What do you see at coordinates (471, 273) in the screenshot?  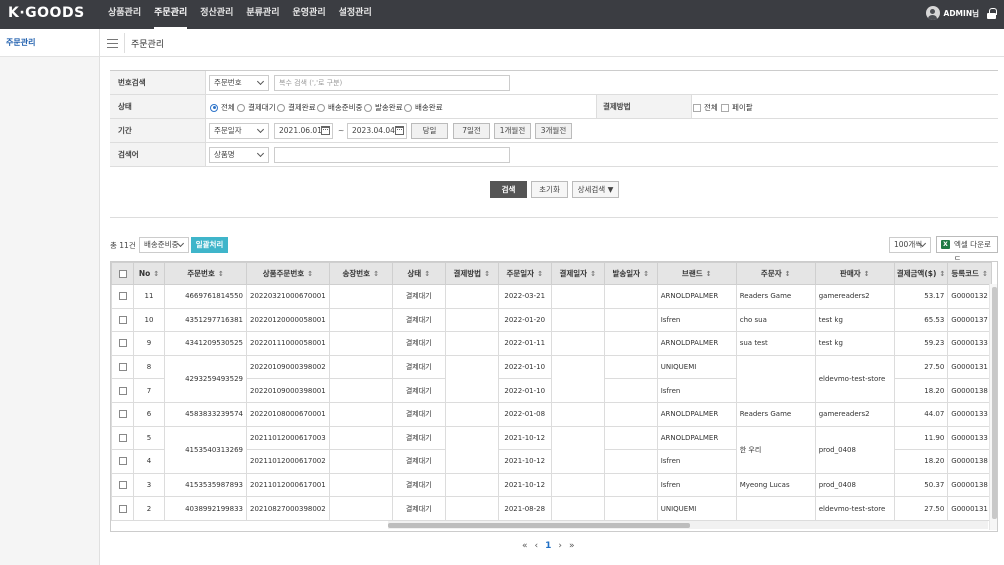 I see `col-pay-method: 결제방법 ↕` at bounding box center [471, 273].